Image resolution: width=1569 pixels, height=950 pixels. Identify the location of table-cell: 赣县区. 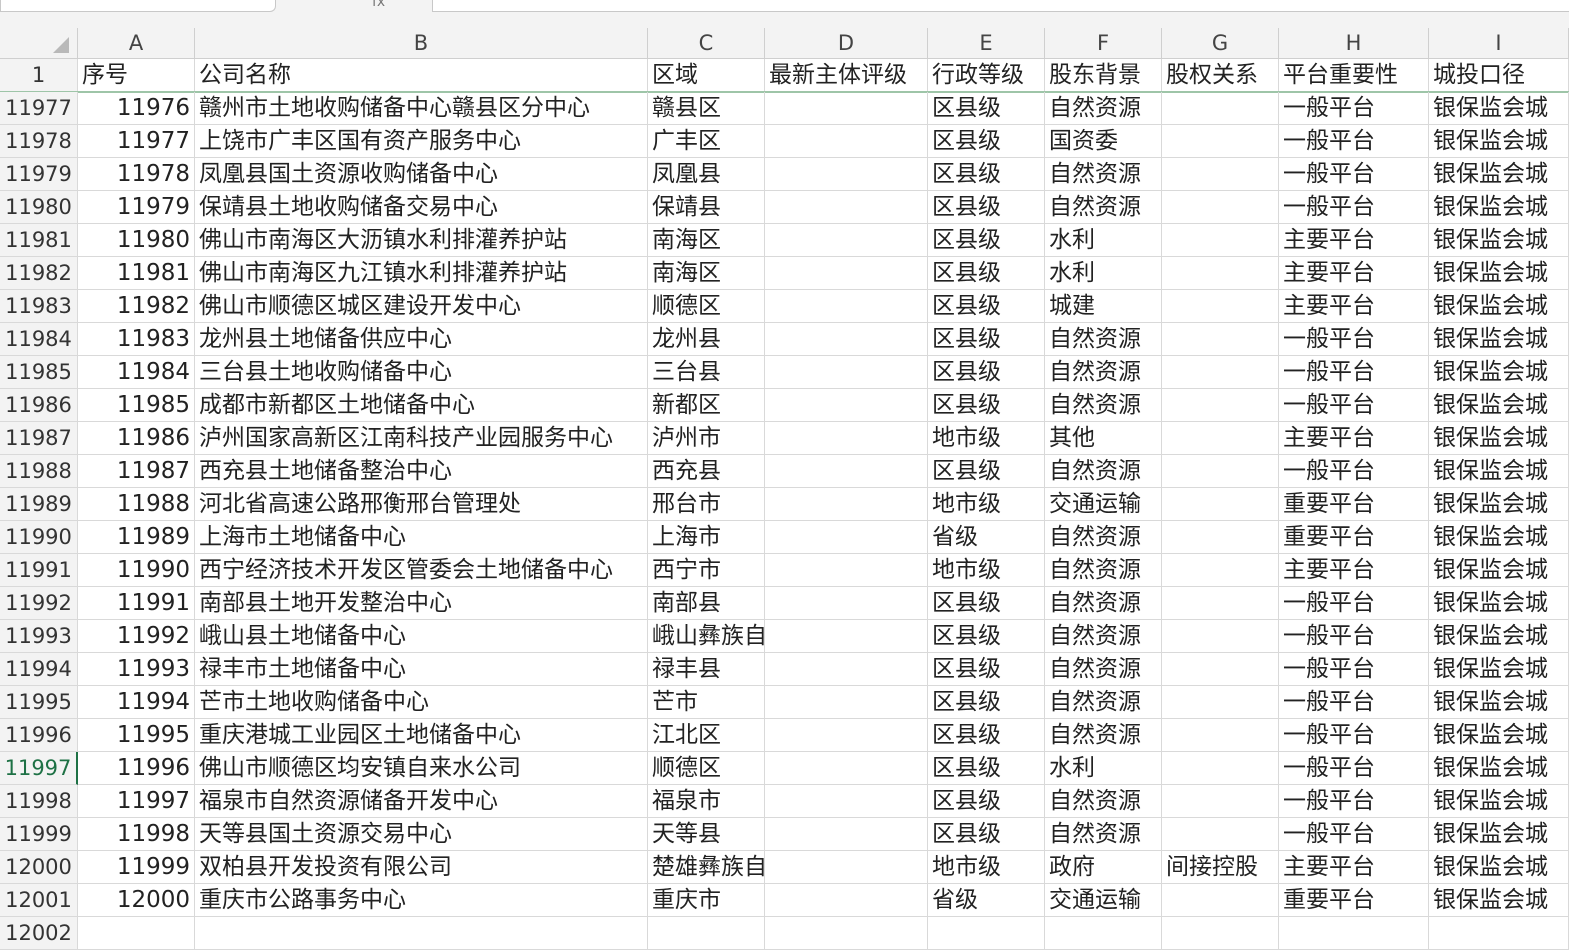
(706, 108).